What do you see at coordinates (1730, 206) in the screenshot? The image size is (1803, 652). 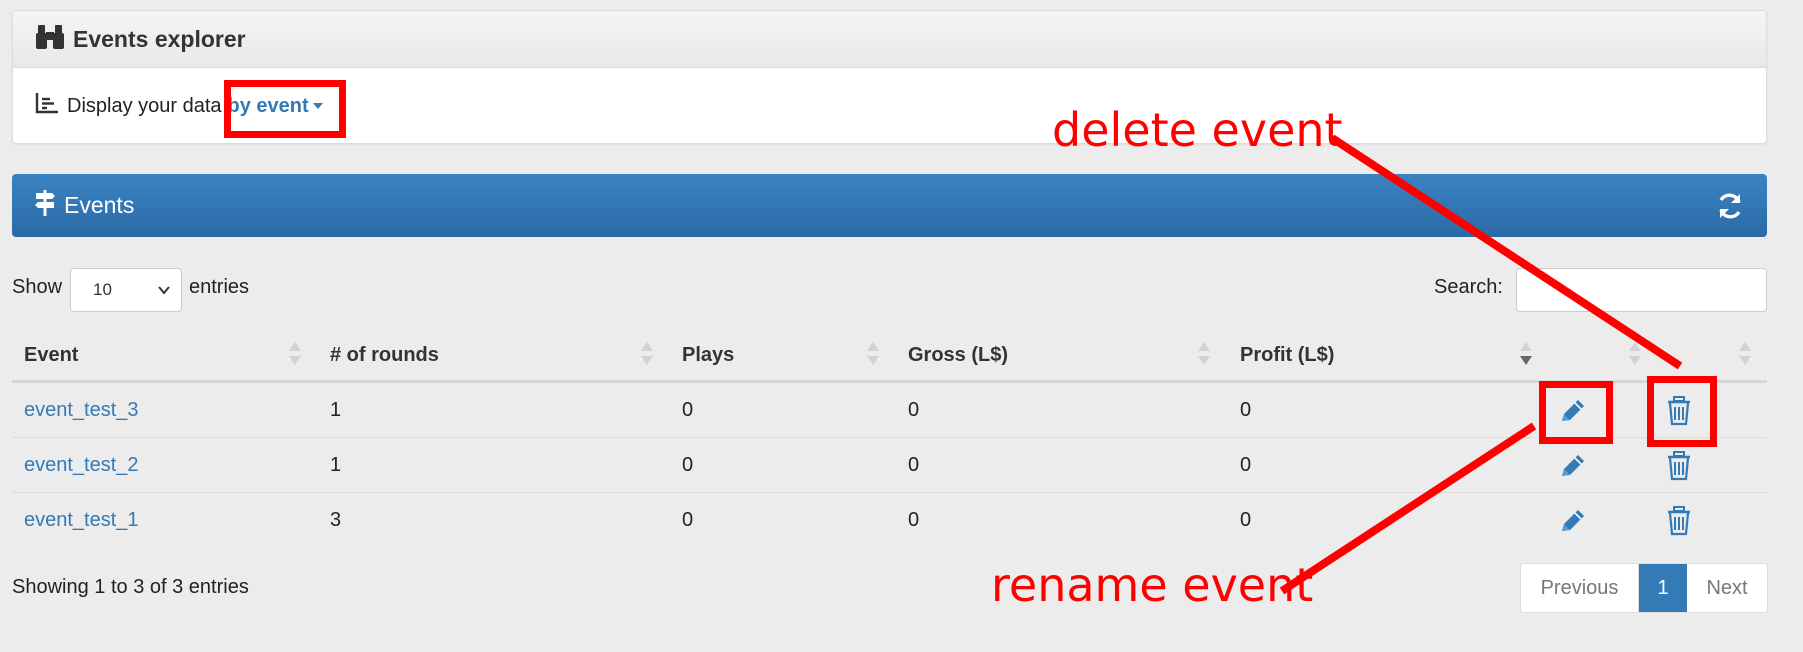 I see `refresh-icon` at bounding box center [1730, 206].